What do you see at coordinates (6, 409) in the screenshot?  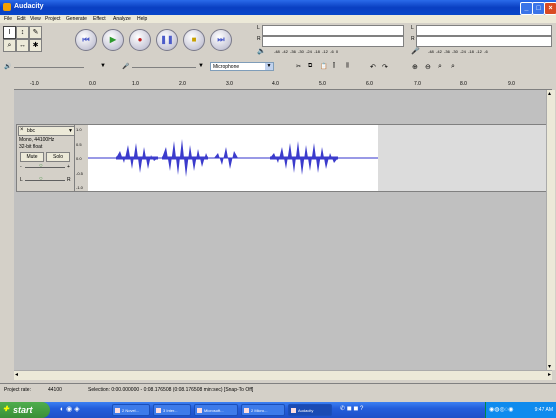 I see `windows-logo-icon: ✚` at bounding box center [6, 409].